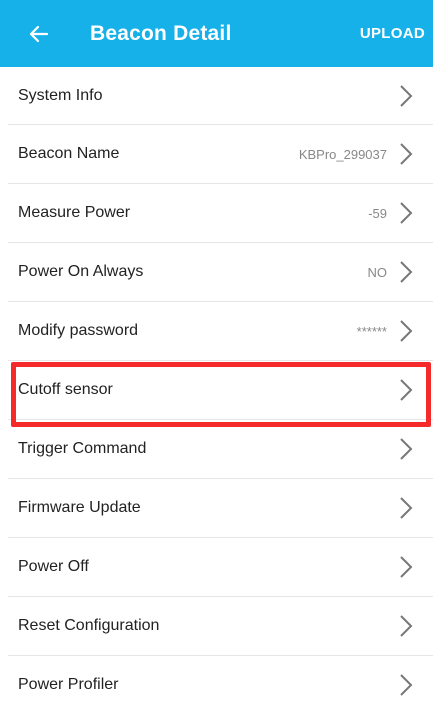 This screenshot has height=709, width=433. Describe the element at coordinates (220, 390) in the screenshot. I see `list-item-cutoff-sensor: Cutoff sensor` at that location.